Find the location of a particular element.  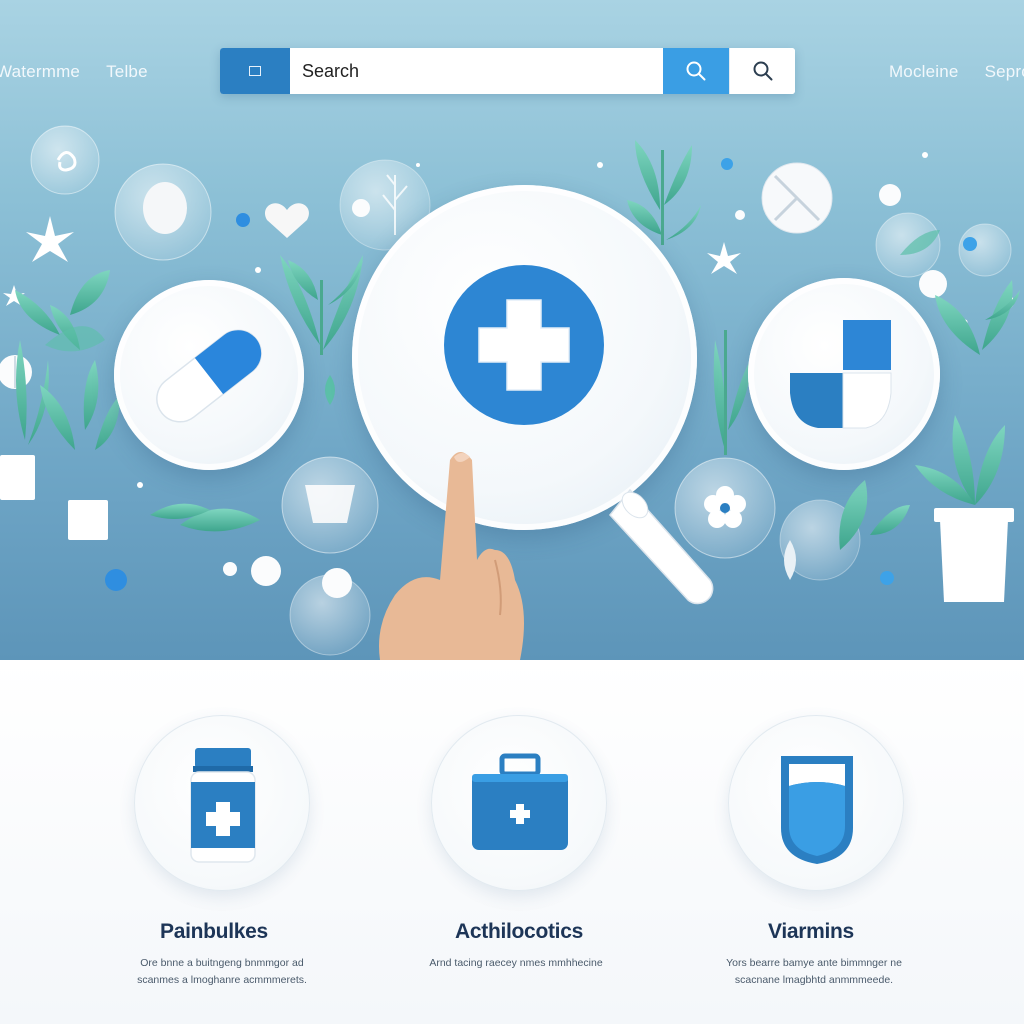

heart-icon is located at coordinates (287, 220).